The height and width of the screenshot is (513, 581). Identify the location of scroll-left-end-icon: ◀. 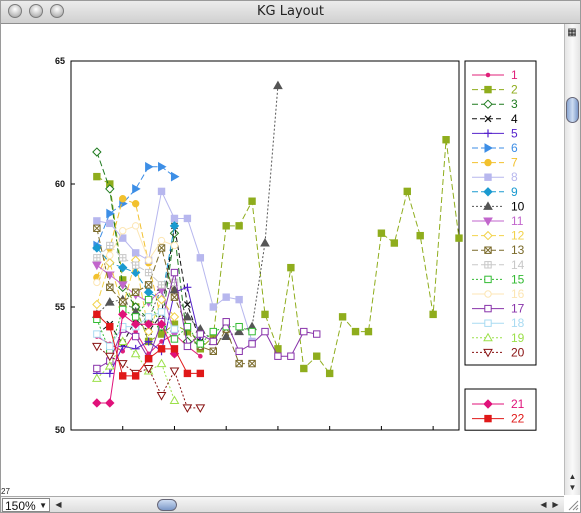
(543, 505).